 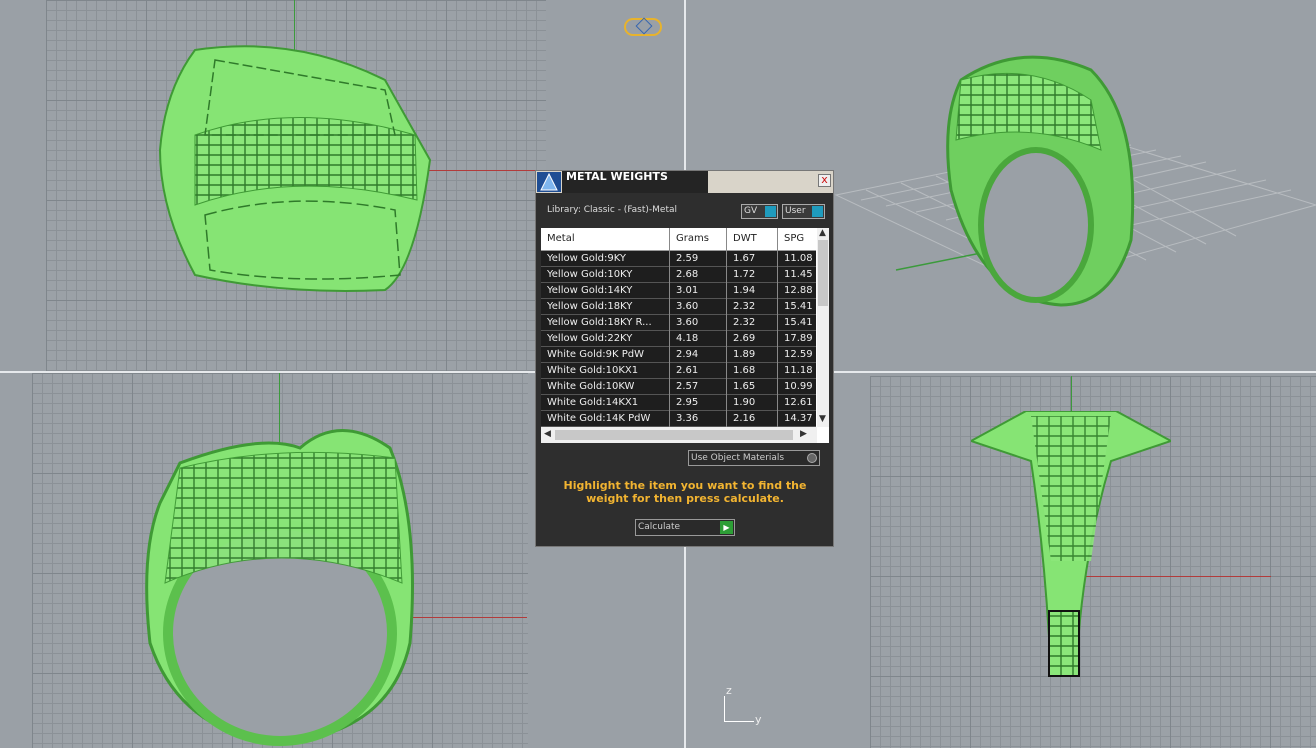 I want to click on cell-grams: 2.95, so click(x=687, y=402).